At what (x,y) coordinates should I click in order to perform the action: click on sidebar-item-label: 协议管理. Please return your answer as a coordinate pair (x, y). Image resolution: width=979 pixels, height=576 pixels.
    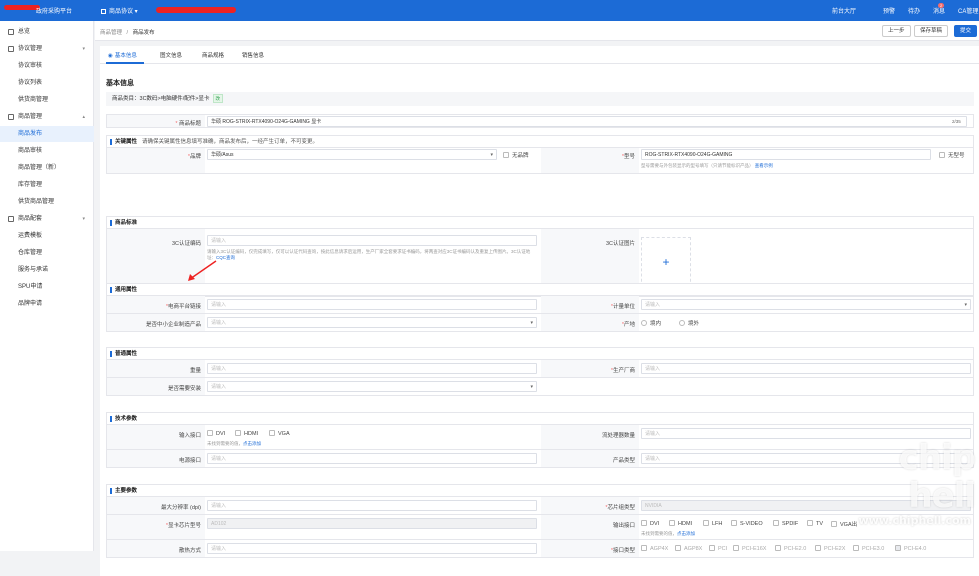
    Looking at the image, I should click on (30, 49).